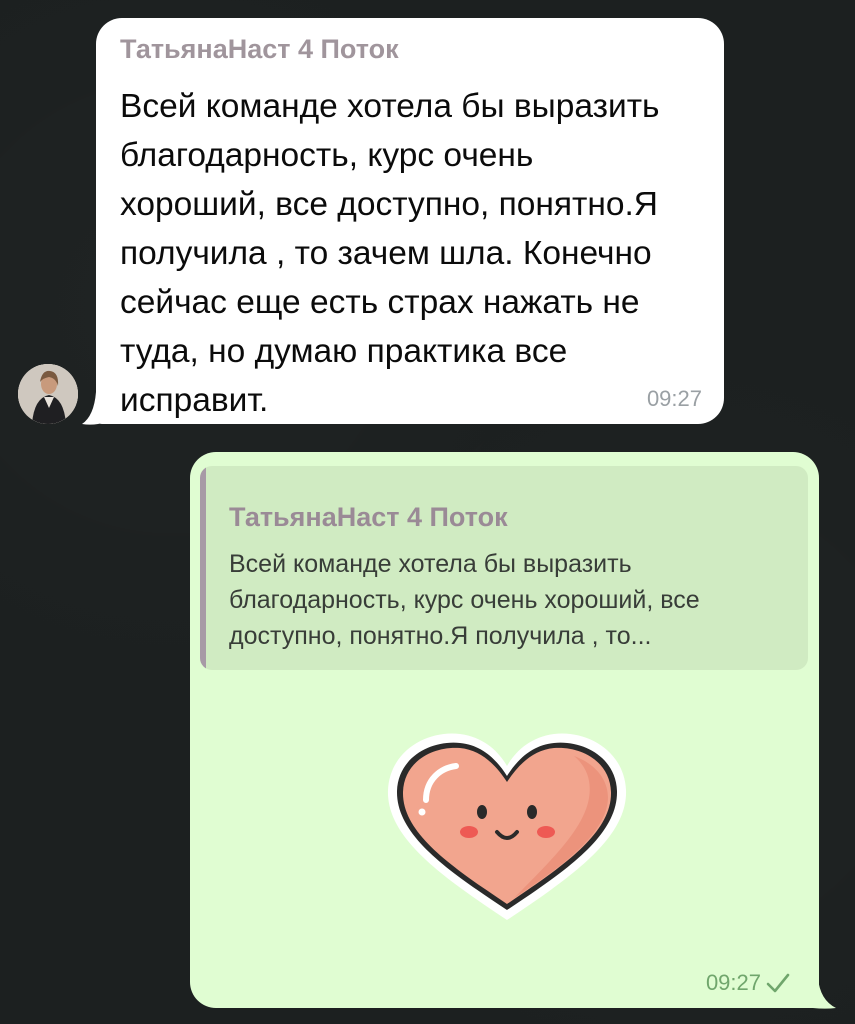 The height and width of the screenshot is (1024, 855). I want to click on reply-quote-bar, so click(203, 568).